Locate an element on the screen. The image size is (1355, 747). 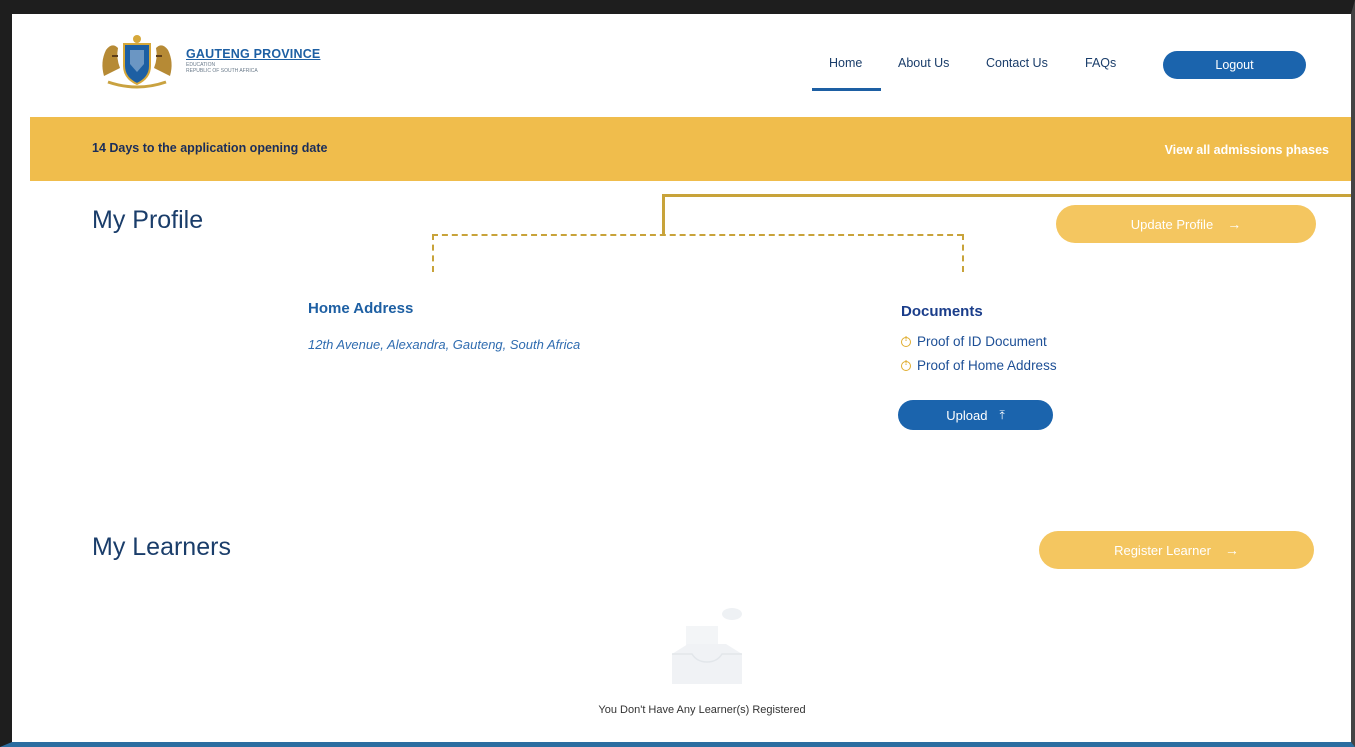
coat-of-arms-icon is located at coordinates (137, 62).